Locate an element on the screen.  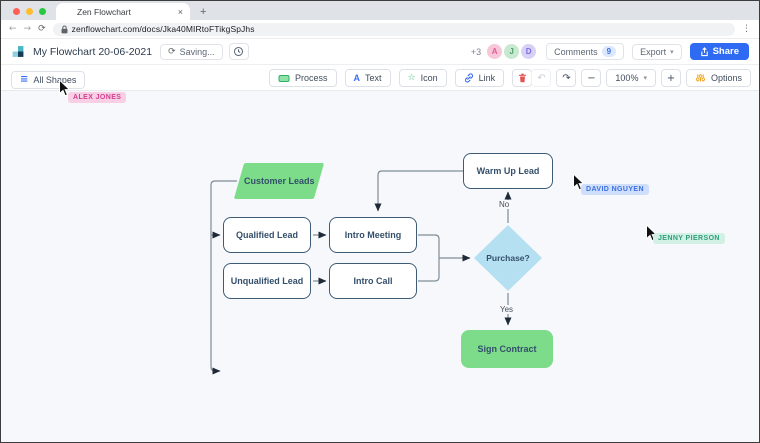
node-intro-call: Intro Call is located at coordinates (373, 281).